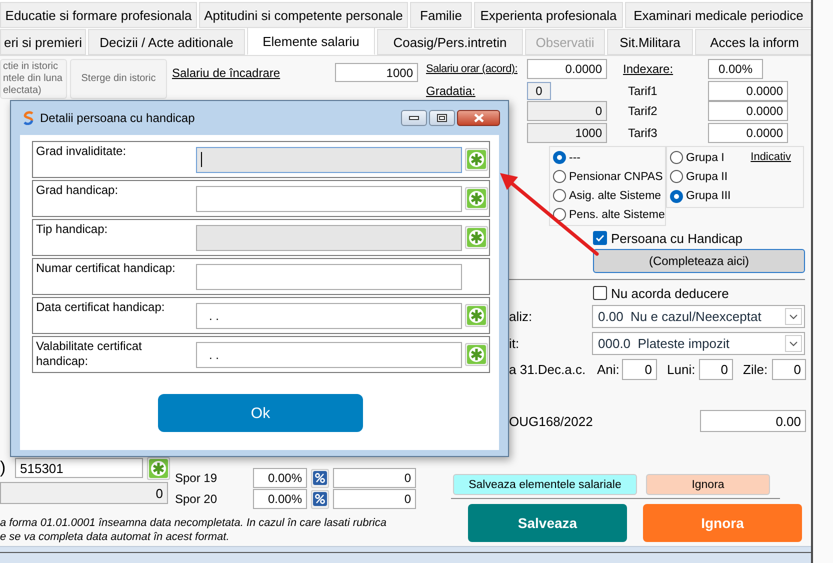  What do you see at coordinates (28, 118) in the screenshot?
I see `app-logo-icon` at bounding box center [28, 118].